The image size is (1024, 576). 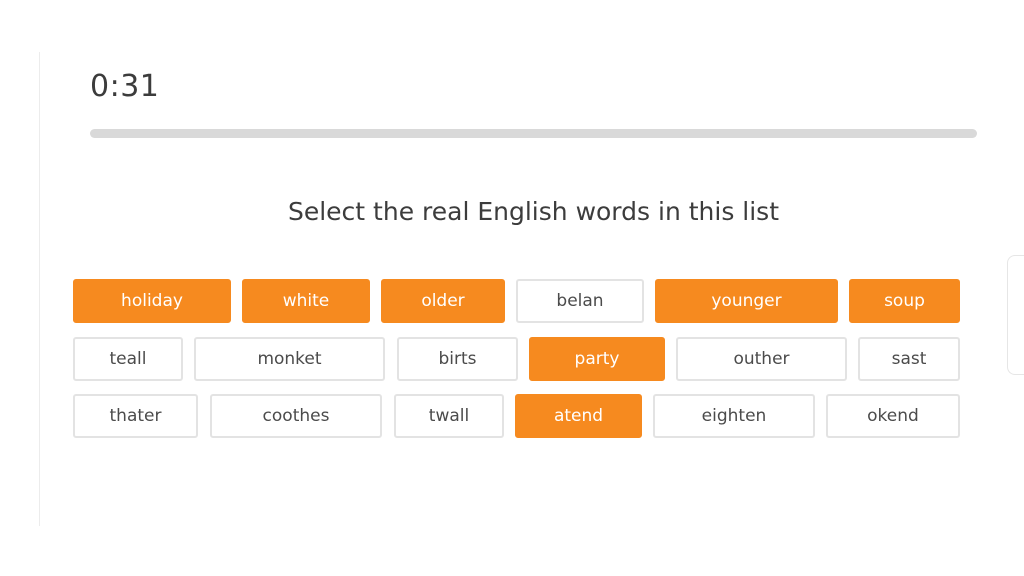 What do you see at coordinates (128, 359) in the screenshot?
I see `word-option: teall` at bounding box center [128, 359].